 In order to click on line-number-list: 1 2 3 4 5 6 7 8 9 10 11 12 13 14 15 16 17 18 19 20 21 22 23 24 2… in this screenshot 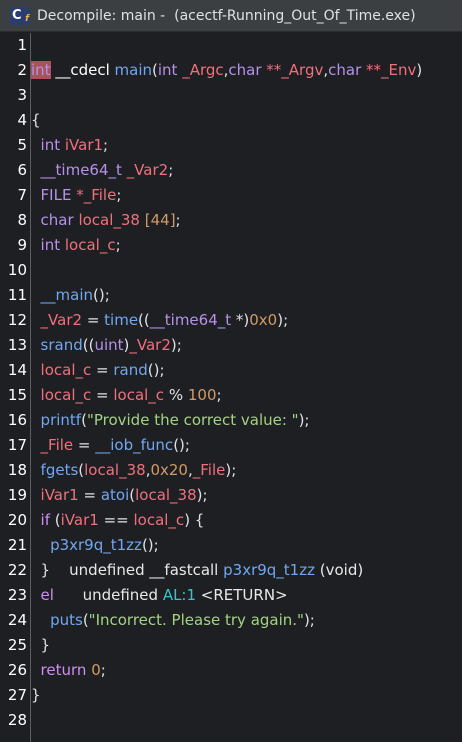, I will do `click(13, 383)`.